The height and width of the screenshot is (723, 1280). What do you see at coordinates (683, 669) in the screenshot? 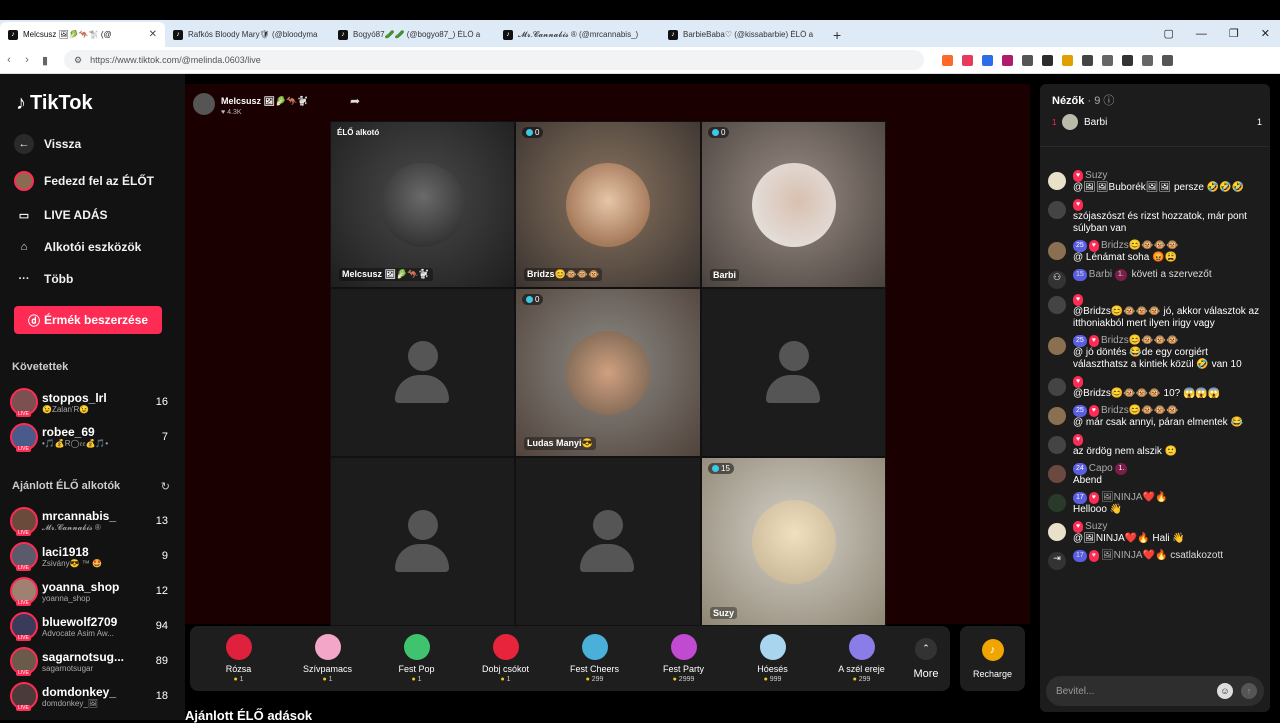
I see `gift-name: Fest Party` at bounding box center [683, 669].